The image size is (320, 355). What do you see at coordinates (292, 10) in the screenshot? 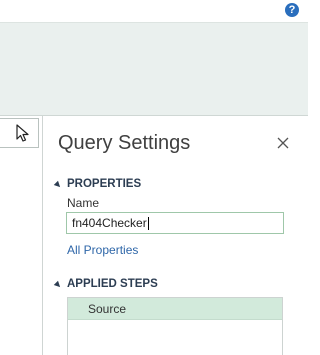
I see `help-icon: ?` at bounding box center [292, 10].